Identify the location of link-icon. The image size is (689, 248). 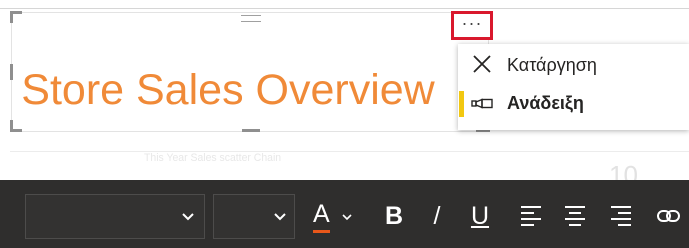
(668, 216).